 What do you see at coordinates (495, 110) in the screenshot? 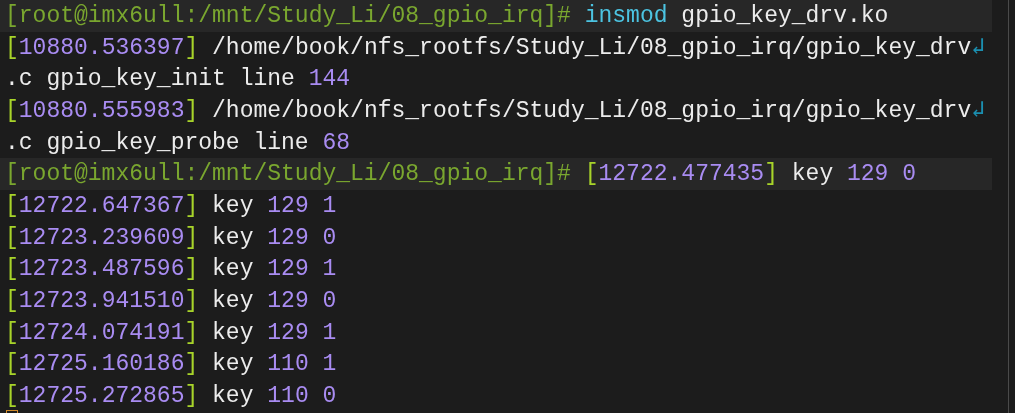
I see `terminal-line: [10880.555983] /home/book/nfs_rootfs/Study_Li/08_gpio_irq/gpio_key_drv↲` at bounding box center [495, 110].